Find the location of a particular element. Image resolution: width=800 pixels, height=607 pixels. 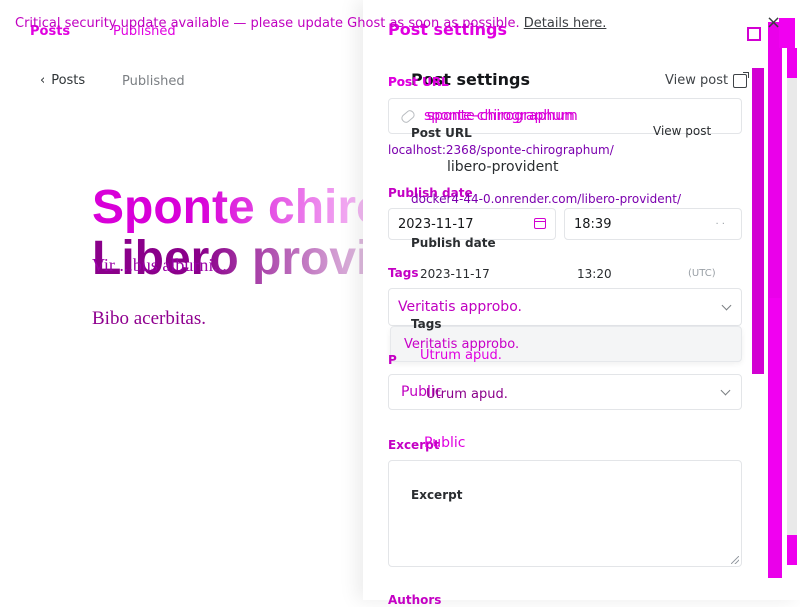

chevron-left-icon: ‹ is located at coordinates (43, 80).